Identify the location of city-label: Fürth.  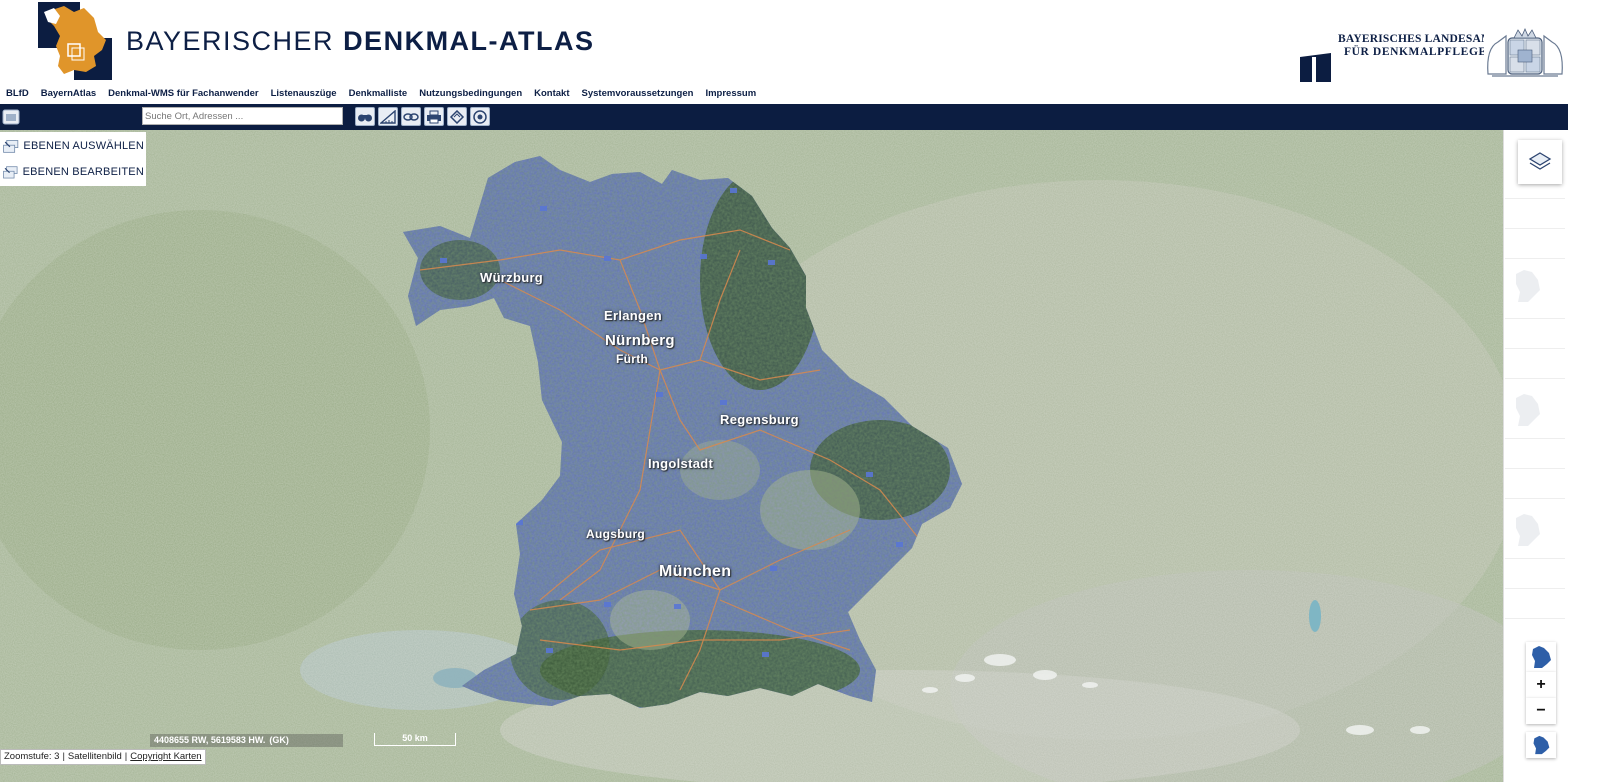
(632, 359).